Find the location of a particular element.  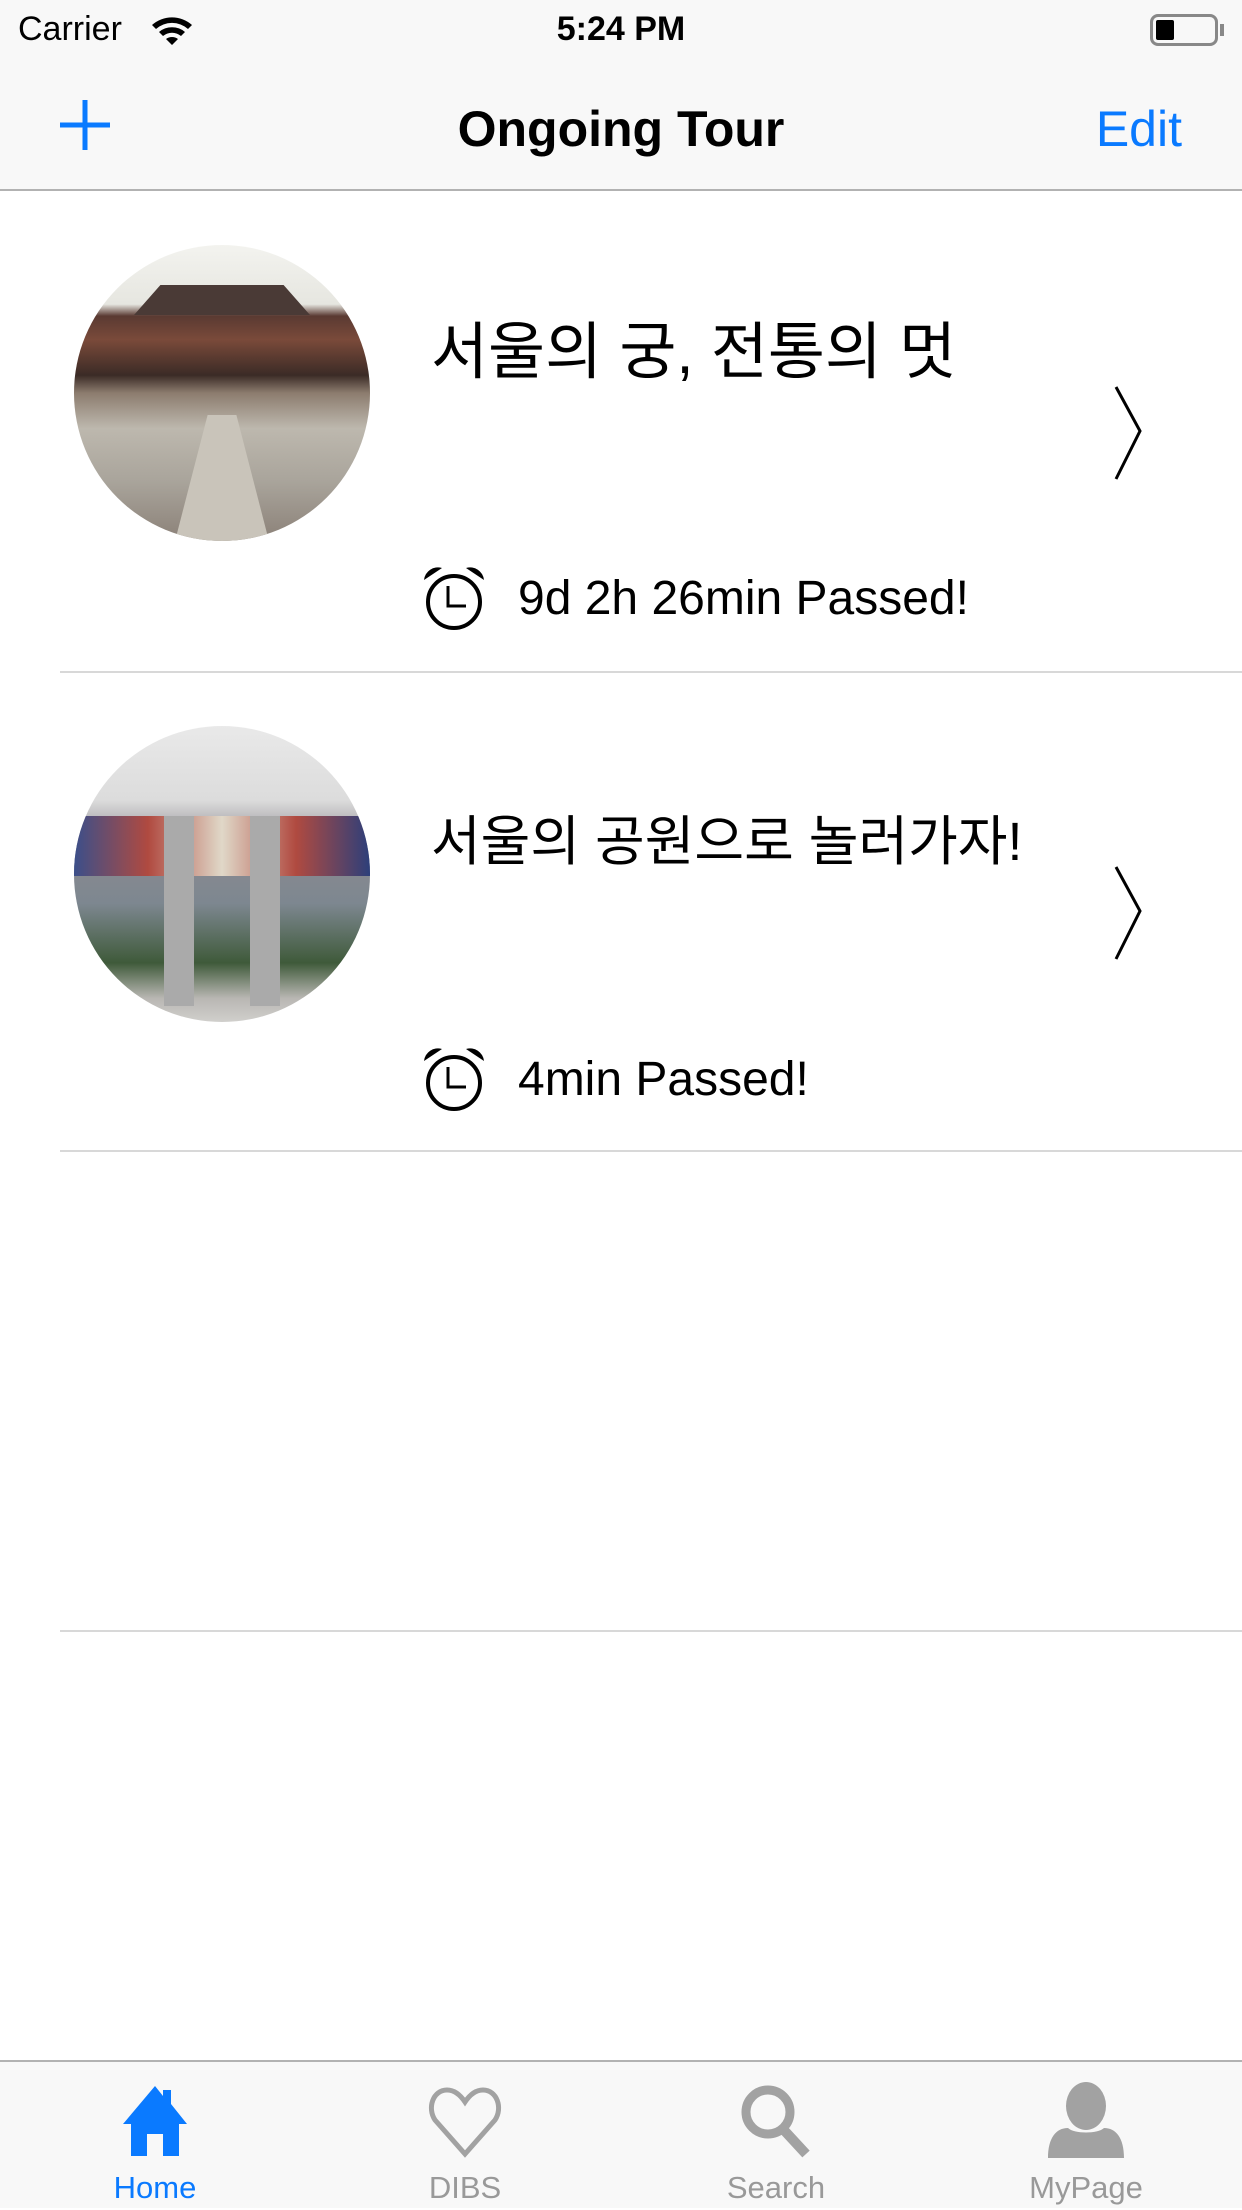

tour-title: 서울의 궁, 전통의 멋 is located at coordinates (694, 352).